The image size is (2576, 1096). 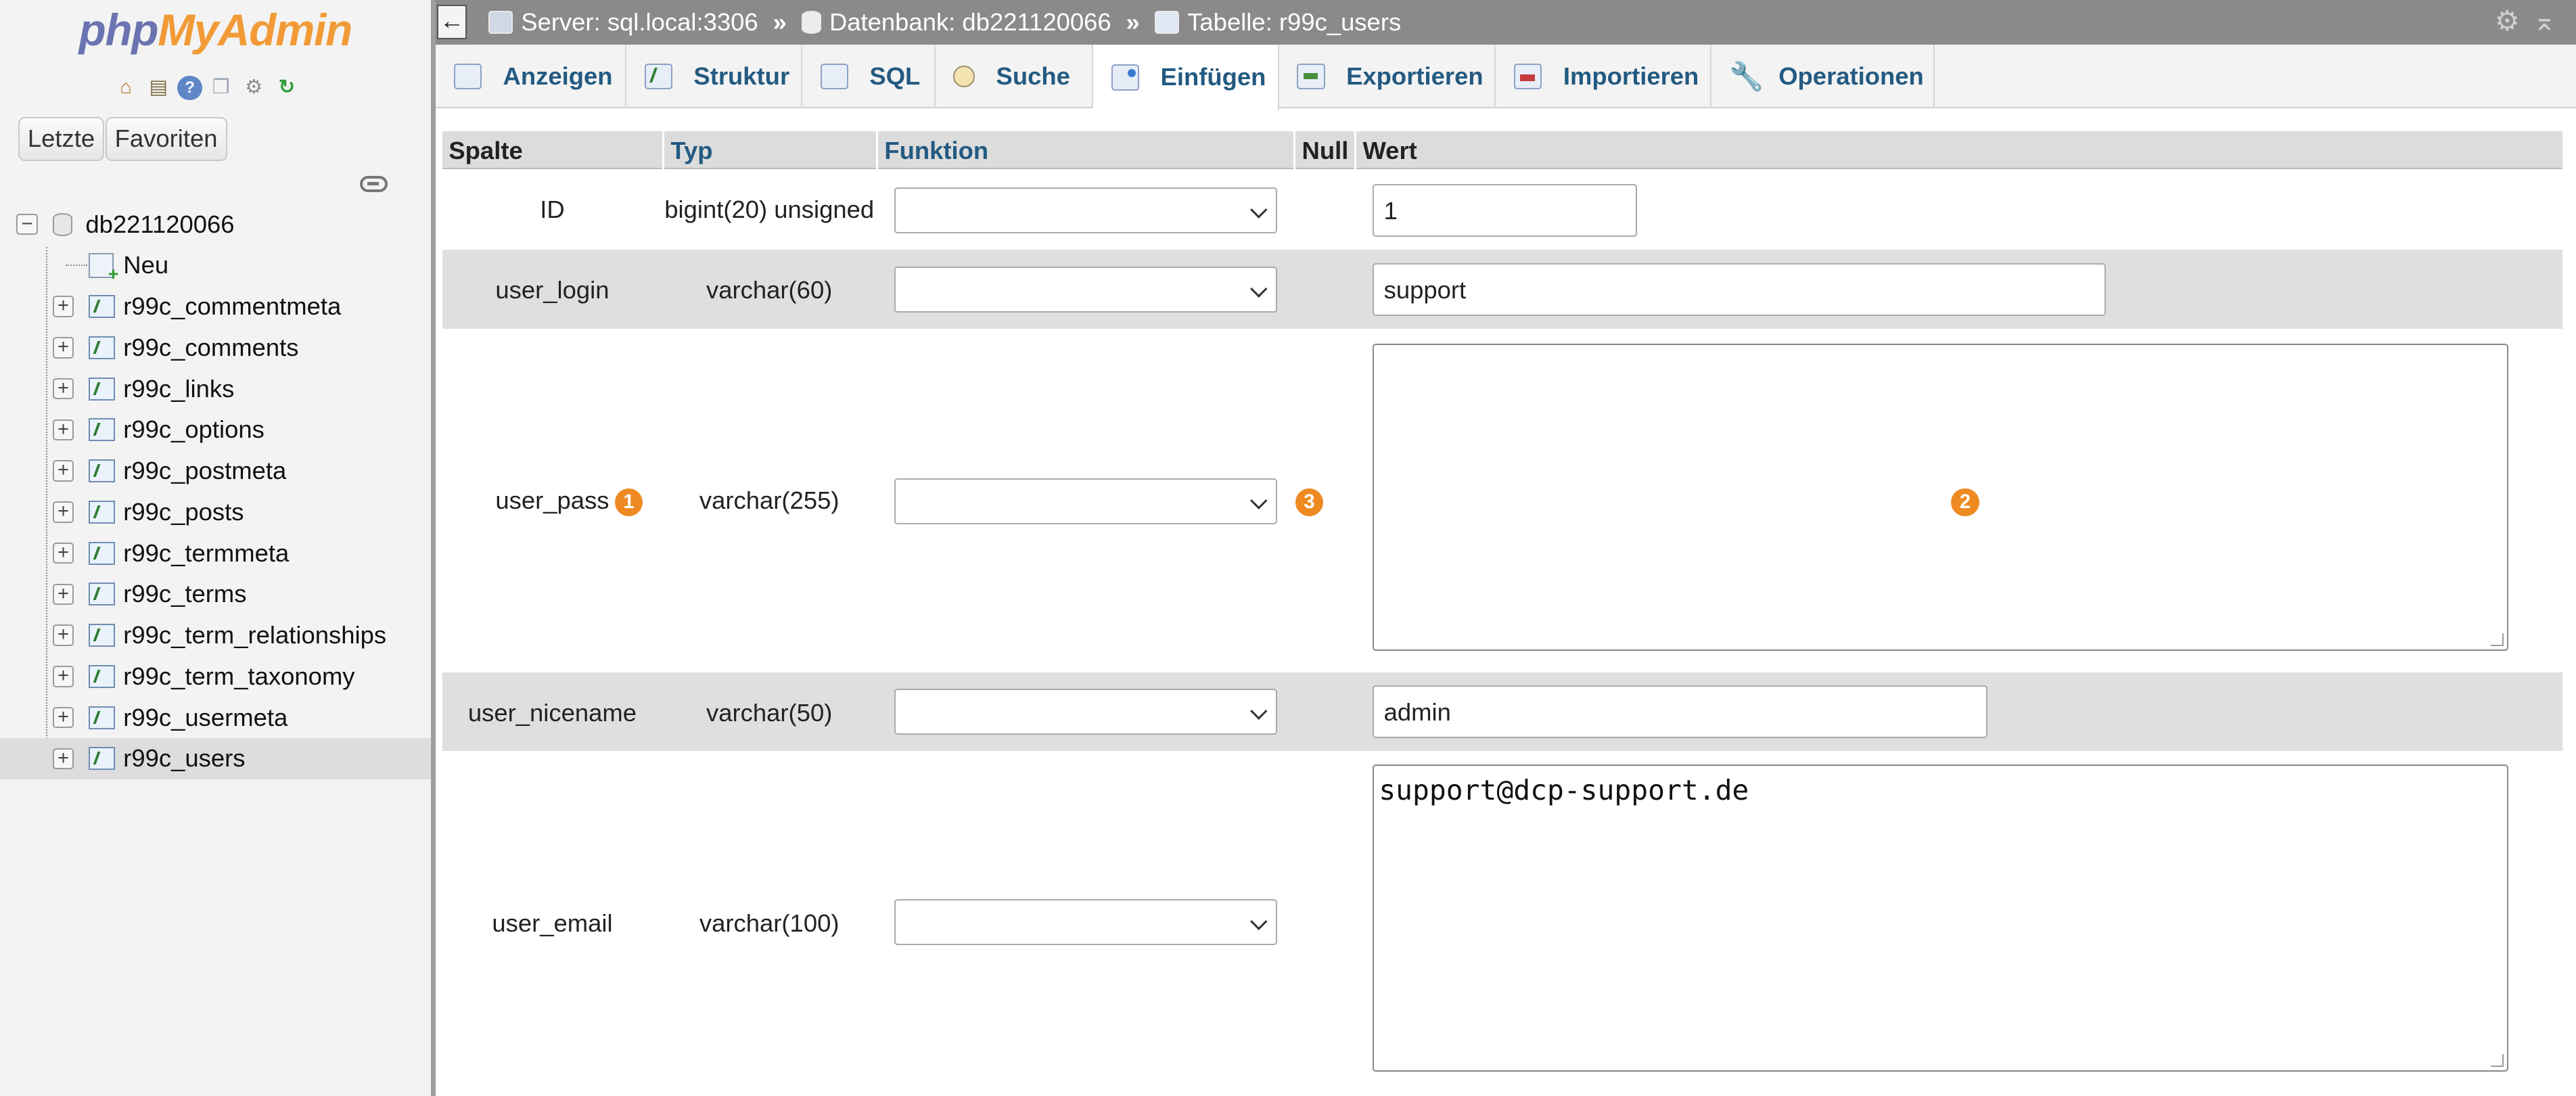 What do you see at coordinates (467, 76) in the screenshot?
I see `browse-icon` at bounding box center [467, 76].